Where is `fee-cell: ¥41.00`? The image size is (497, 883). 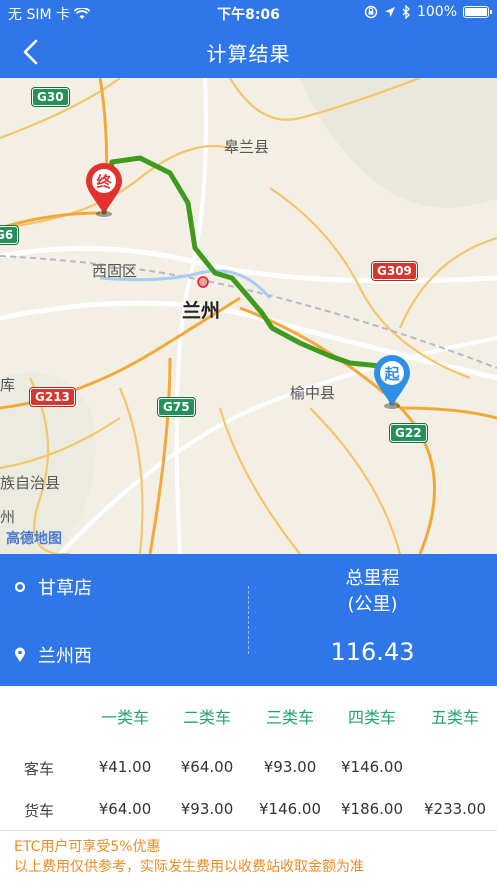
fee-cell: ¥41.00 is located at coordinates (125, 767).